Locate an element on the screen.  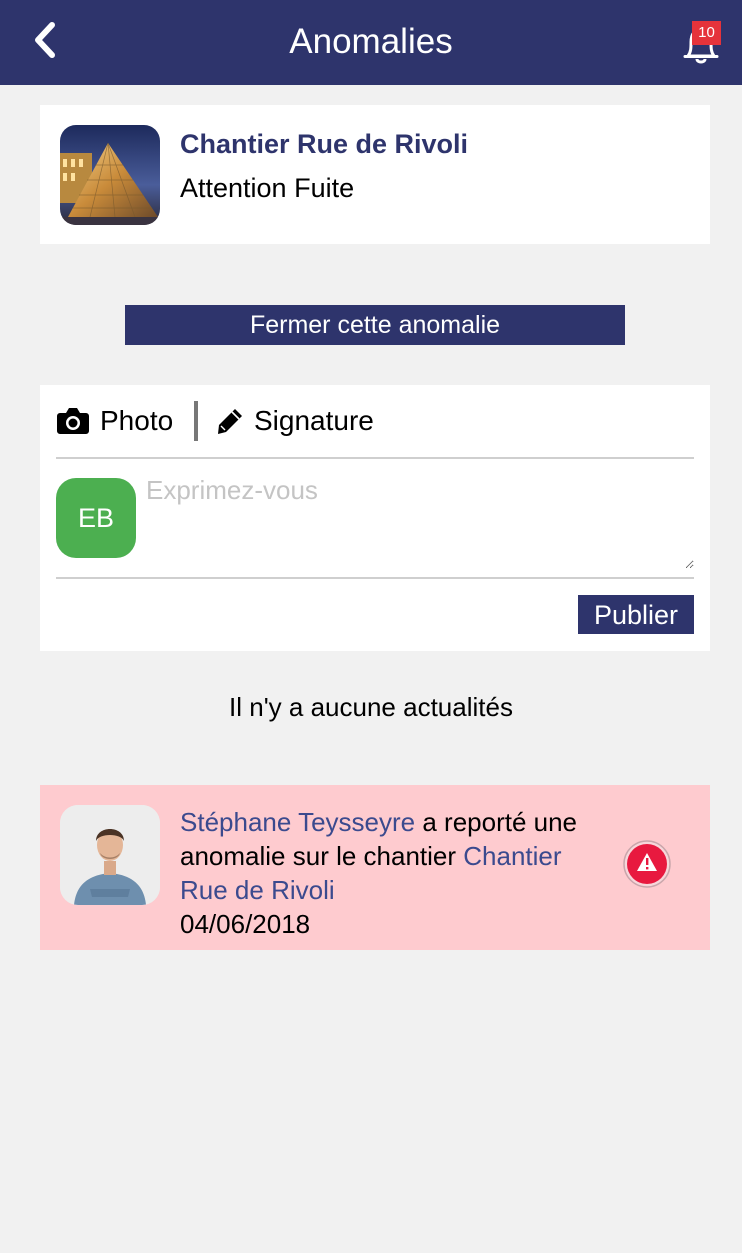
reporter-avatar is located at coordinates (110, 855).